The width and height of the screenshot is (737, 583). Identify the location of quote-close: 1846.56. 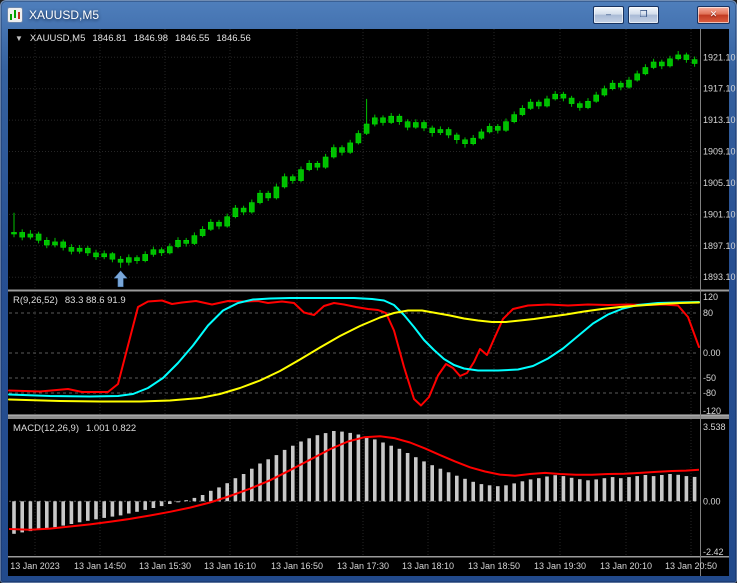
(233, 38).